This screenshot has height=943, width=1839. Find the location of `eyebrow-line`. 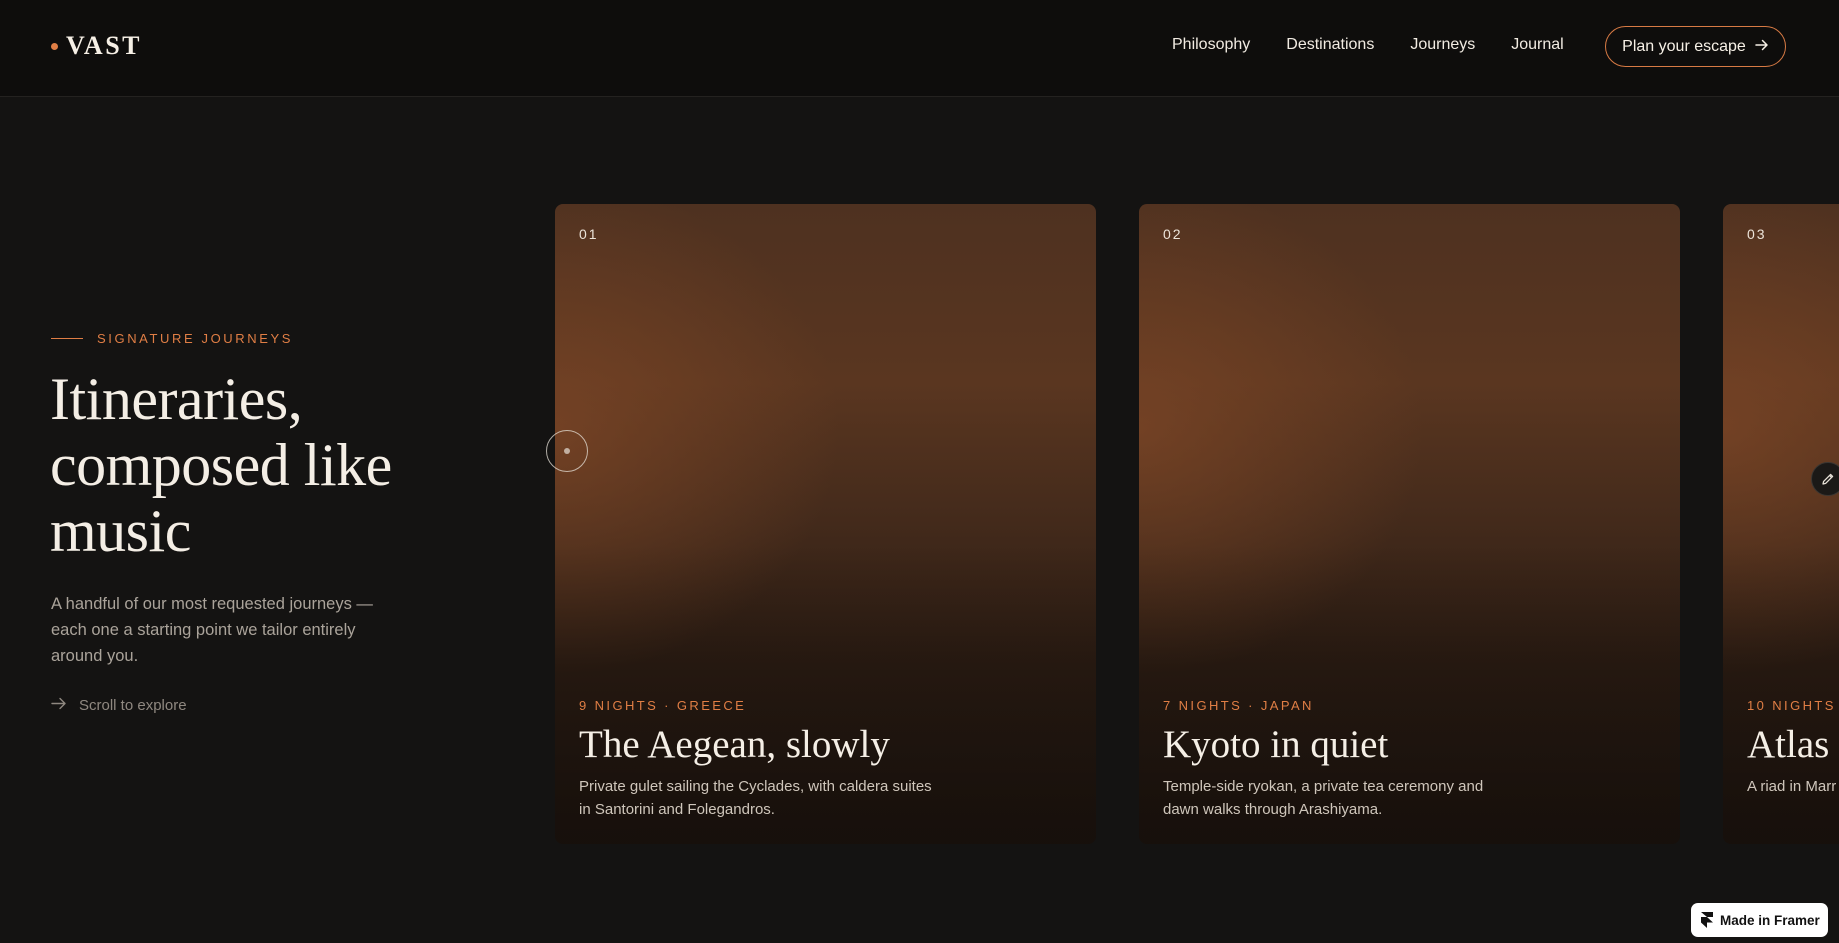

eyebrow-line is located at coordinates (67, 338).